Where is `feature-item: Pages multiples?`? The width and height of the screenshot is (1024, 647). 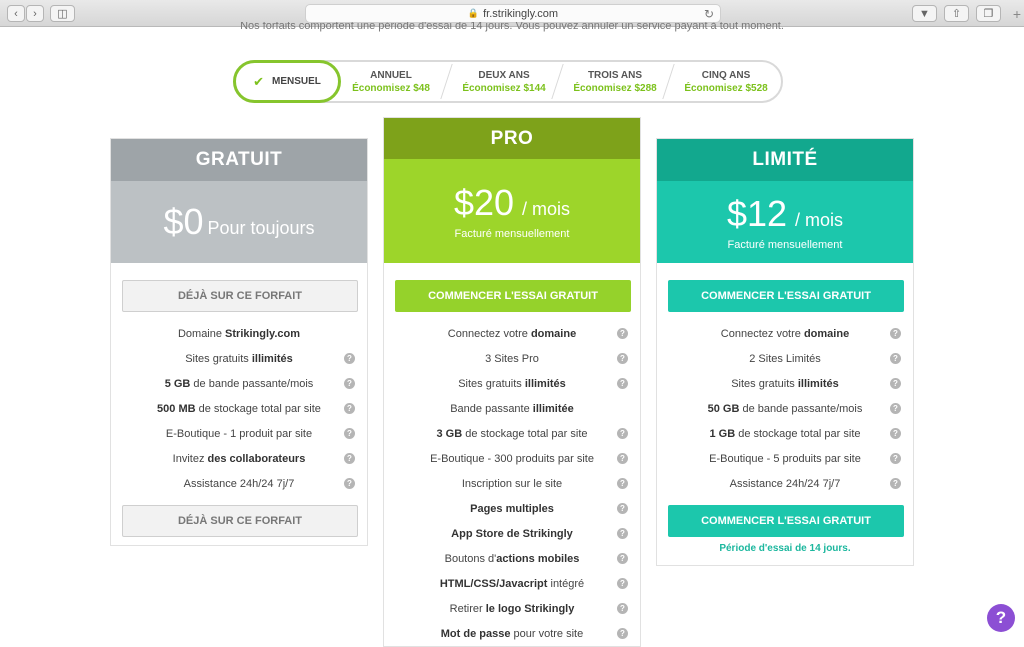 feature-item: Pages multiples? is located at coordinates (512, 508).